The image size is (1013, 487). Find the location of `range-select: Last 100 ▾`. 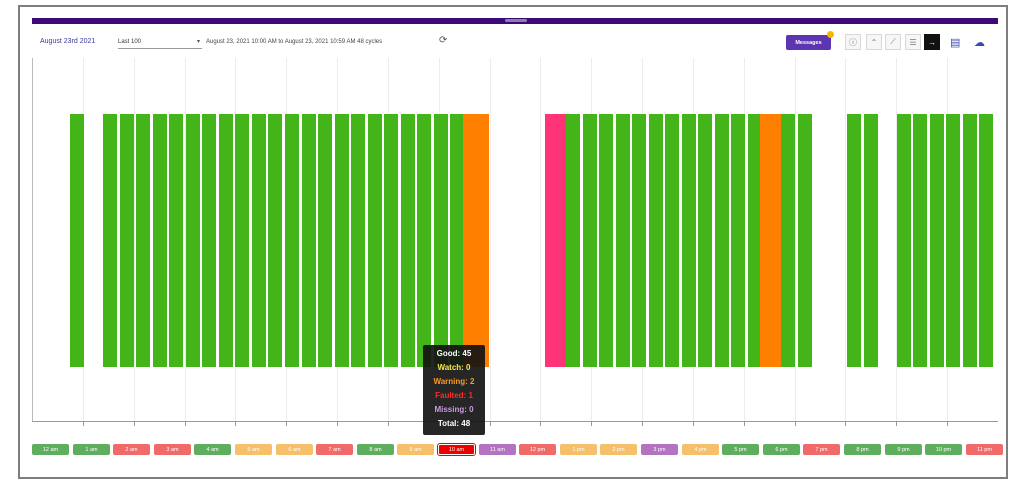

range-select: Last 100 ▾ is located at coordinates (160, 42).